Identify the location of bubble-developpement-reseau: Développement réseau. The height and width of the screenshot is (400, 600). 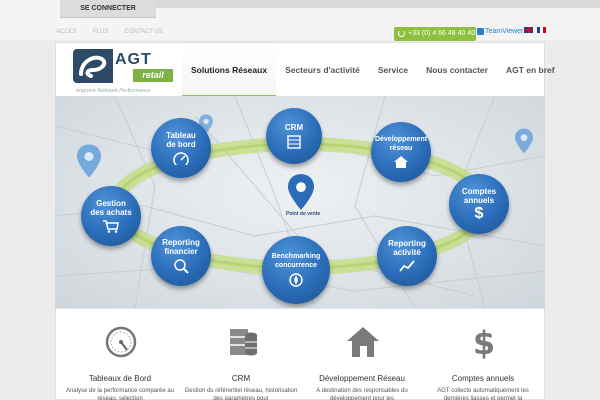
(401, 152).